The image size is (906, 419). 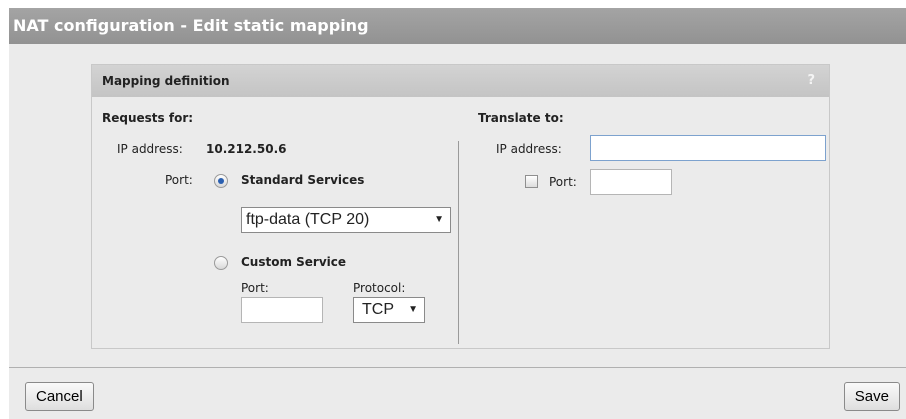 What do you see at coordinates (308, 219) in the screenshot?
I see `standard-service-select-value: ftp-data (TCP 20)` at bounding box center [308, 219].